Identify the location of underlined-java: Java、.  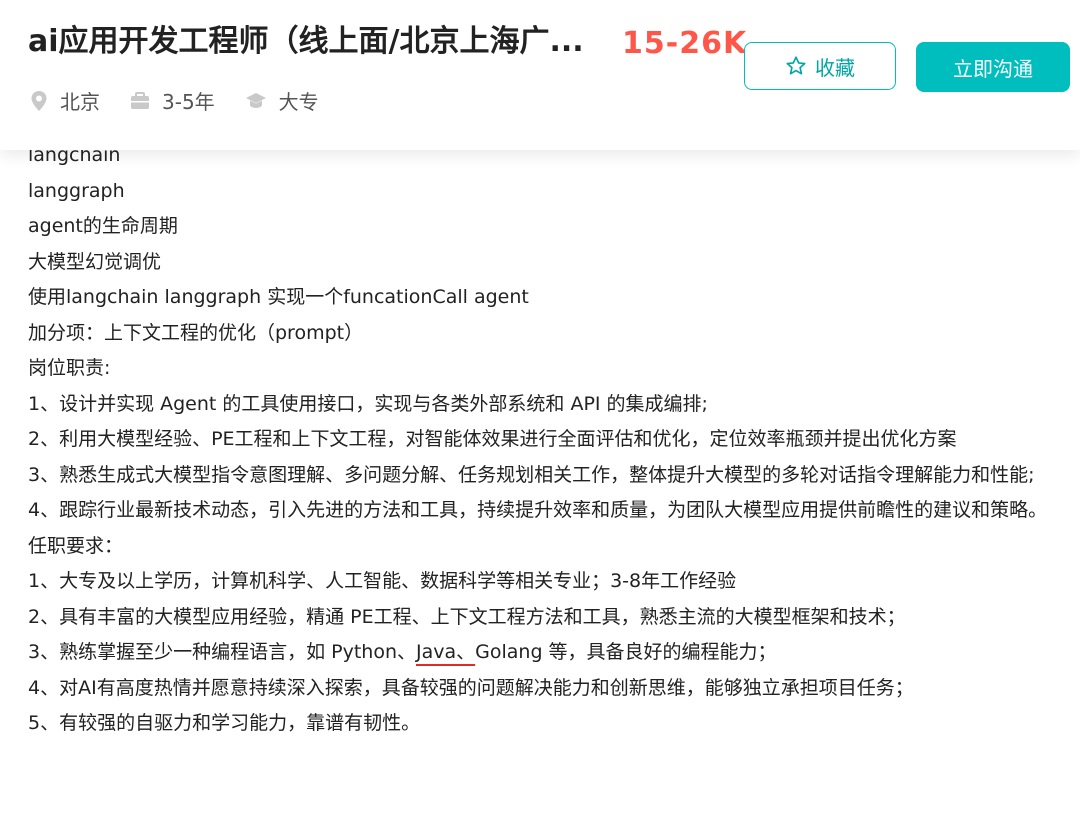
(446, 652).